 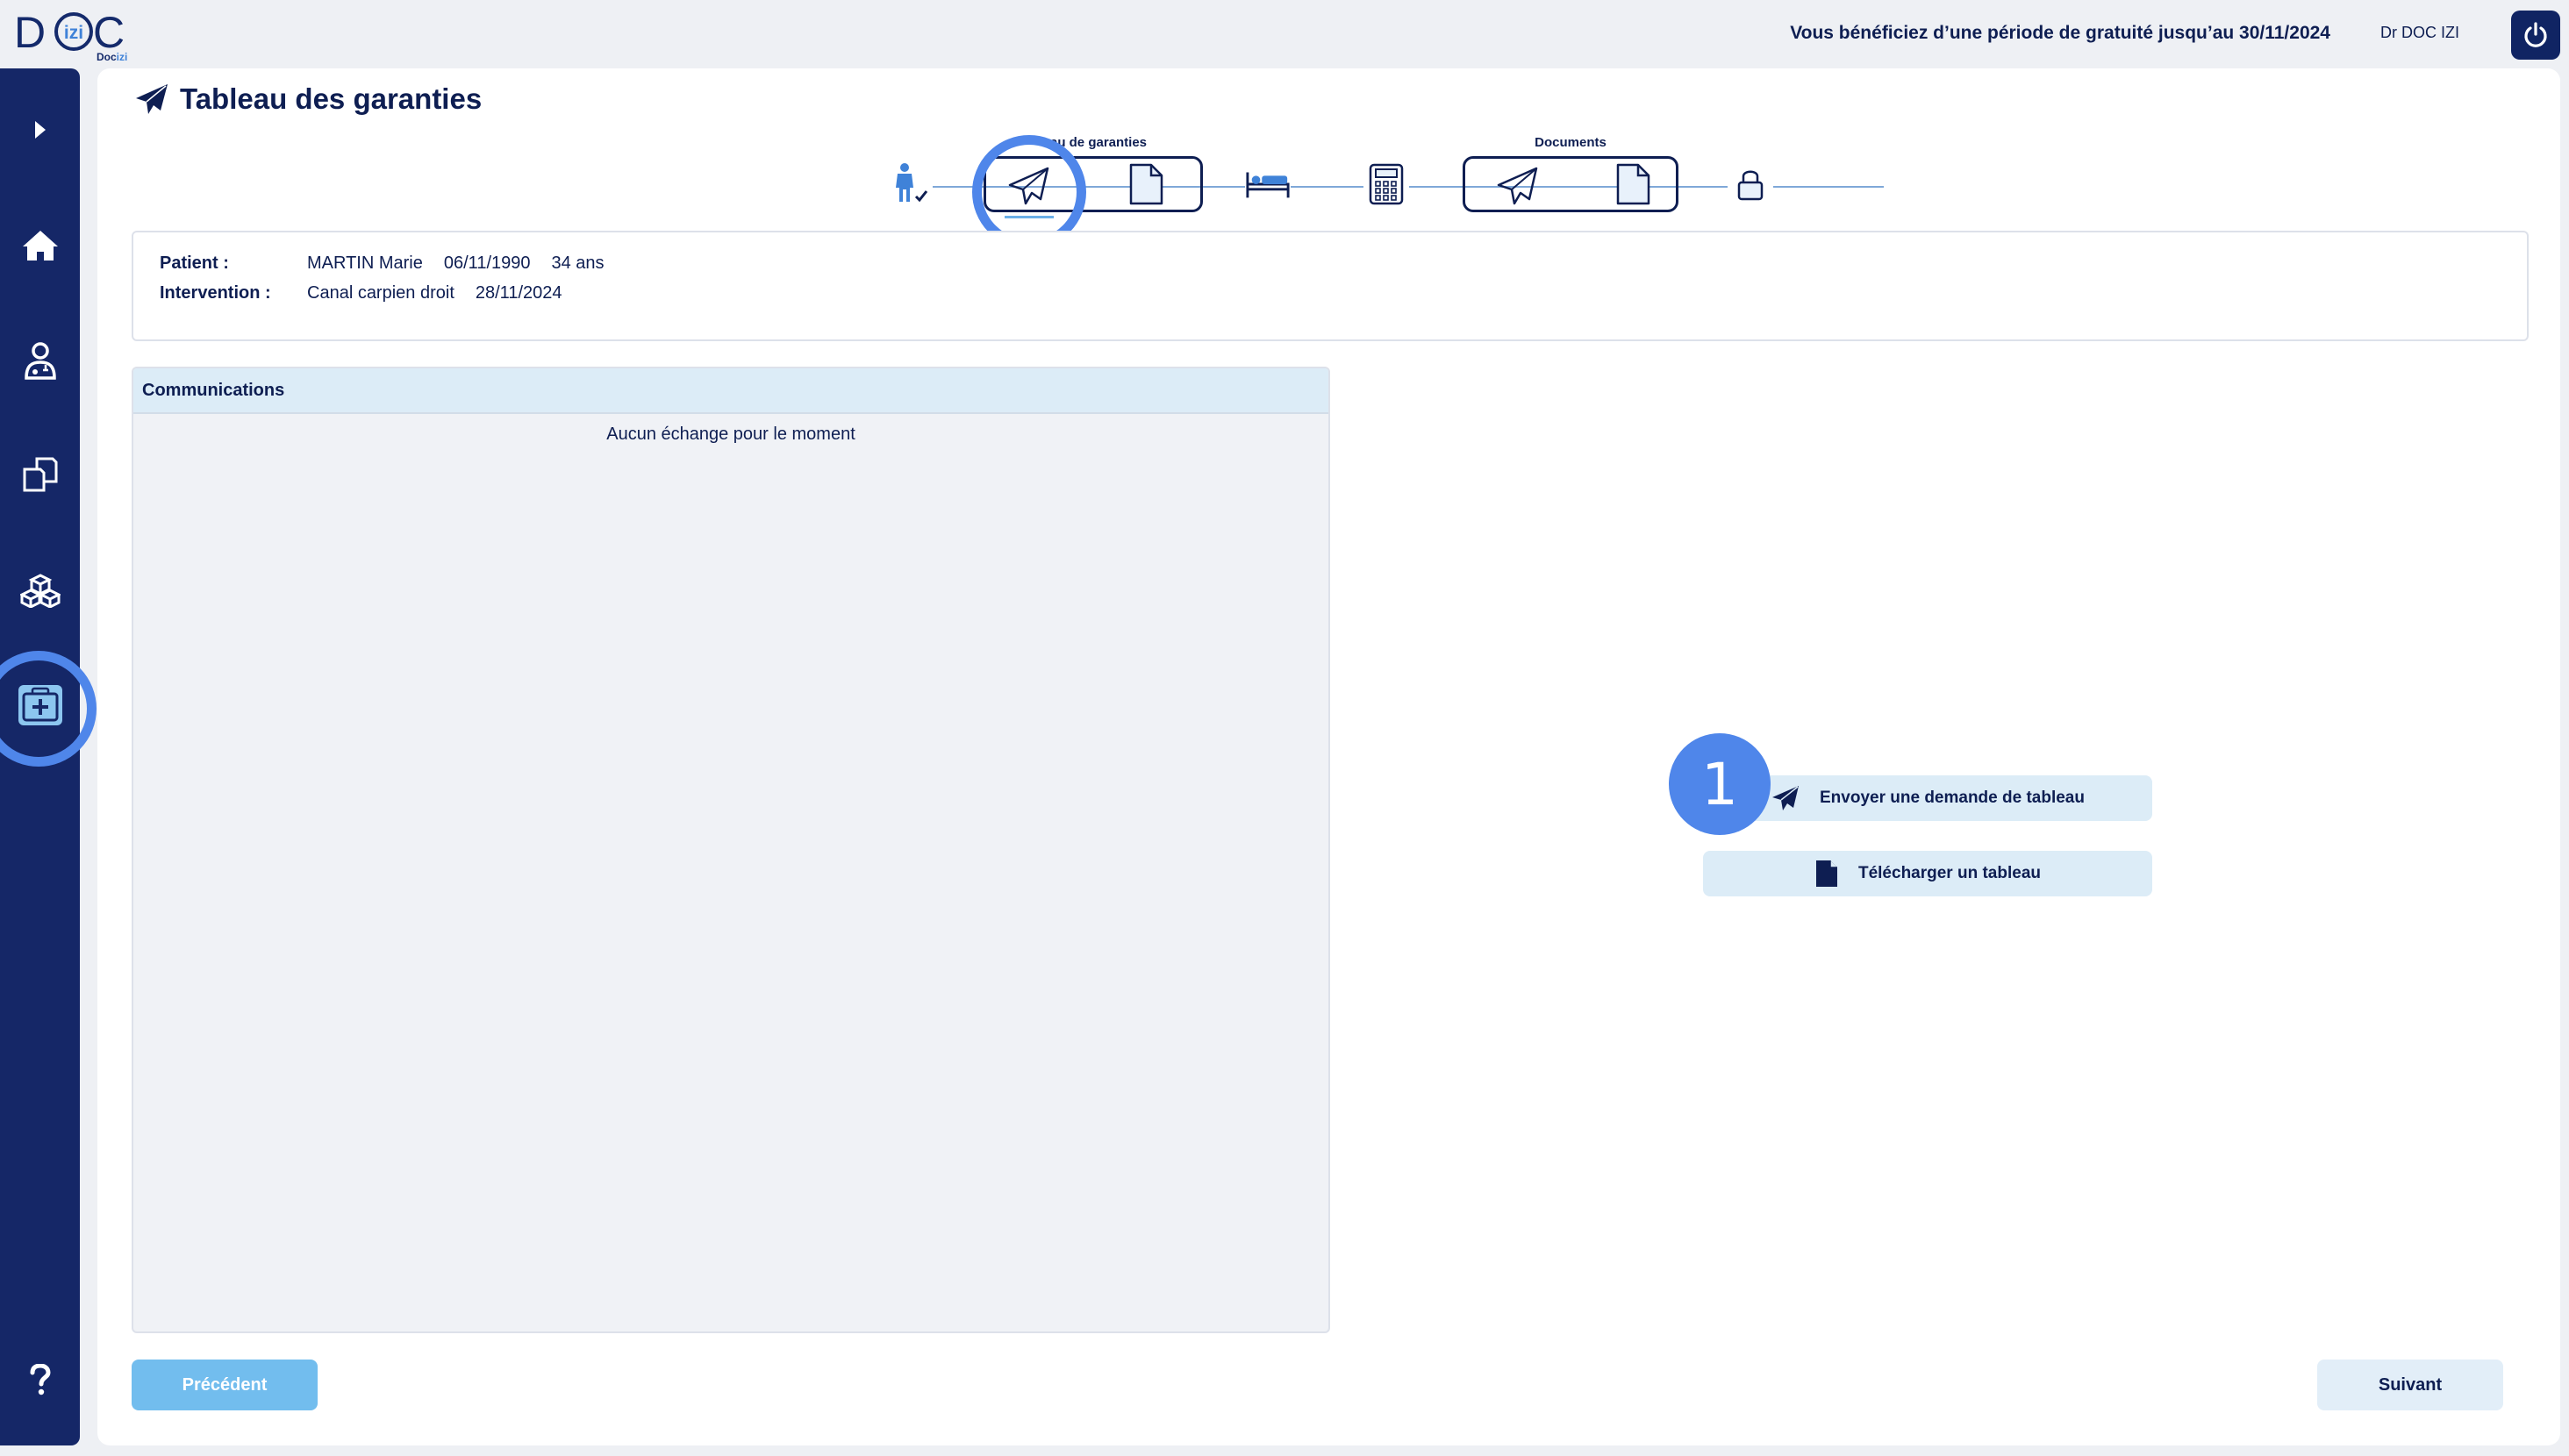 I want to click on step-patient, so click(x=910, y=184).